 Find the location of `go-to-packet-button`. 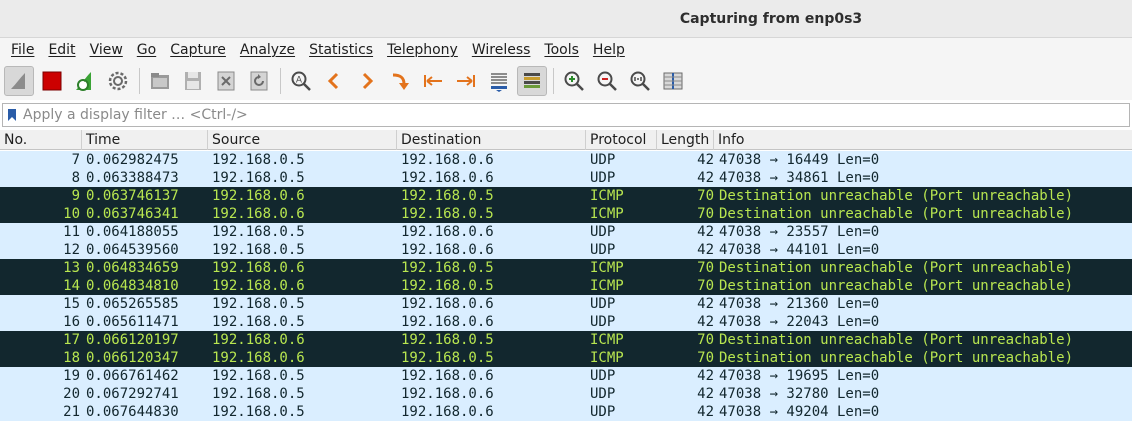

go-to-packet-button is located at coordinates (400, 81).